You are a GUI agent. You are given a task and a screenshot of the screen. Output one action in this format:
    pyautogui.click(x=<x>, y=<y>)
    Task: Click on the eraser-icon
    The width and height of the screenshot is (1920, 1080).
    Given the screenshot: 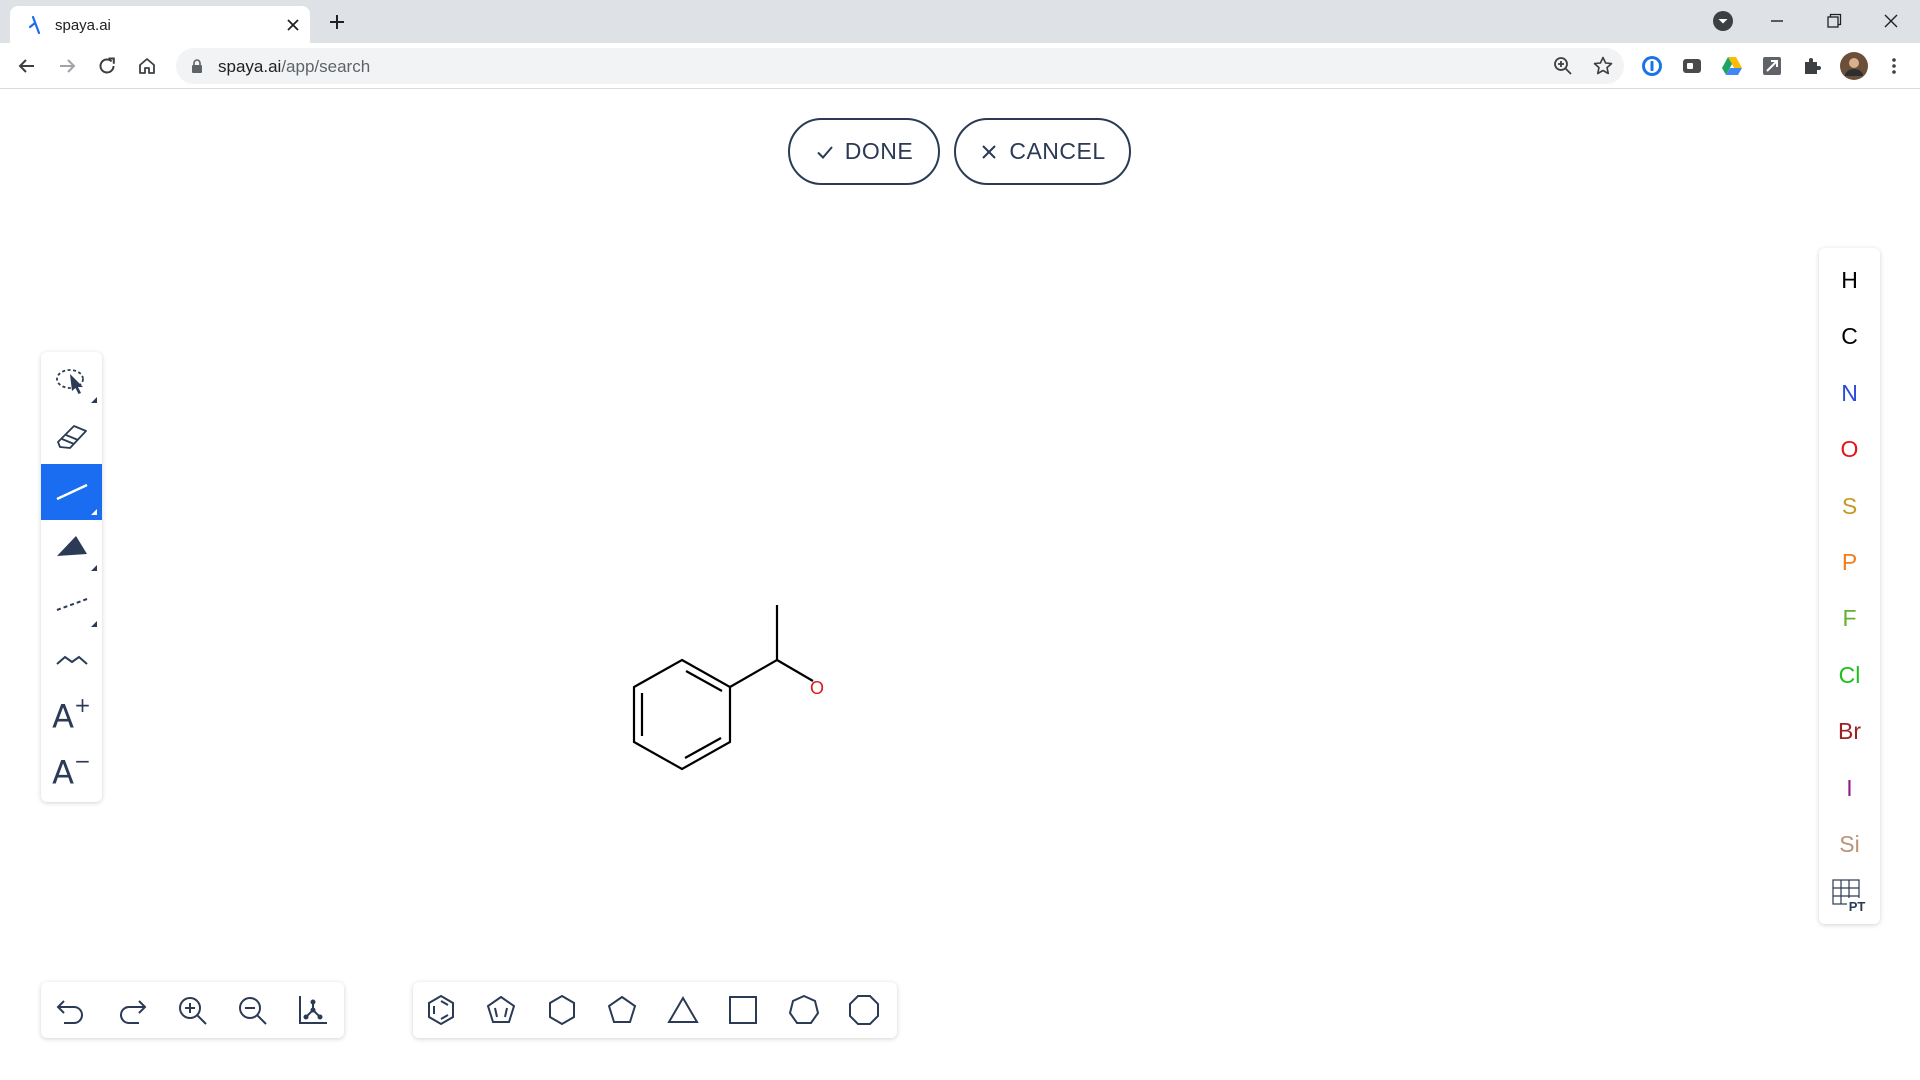 What is the action you would take?
    pyautogui.click(x=71, y=437)
    